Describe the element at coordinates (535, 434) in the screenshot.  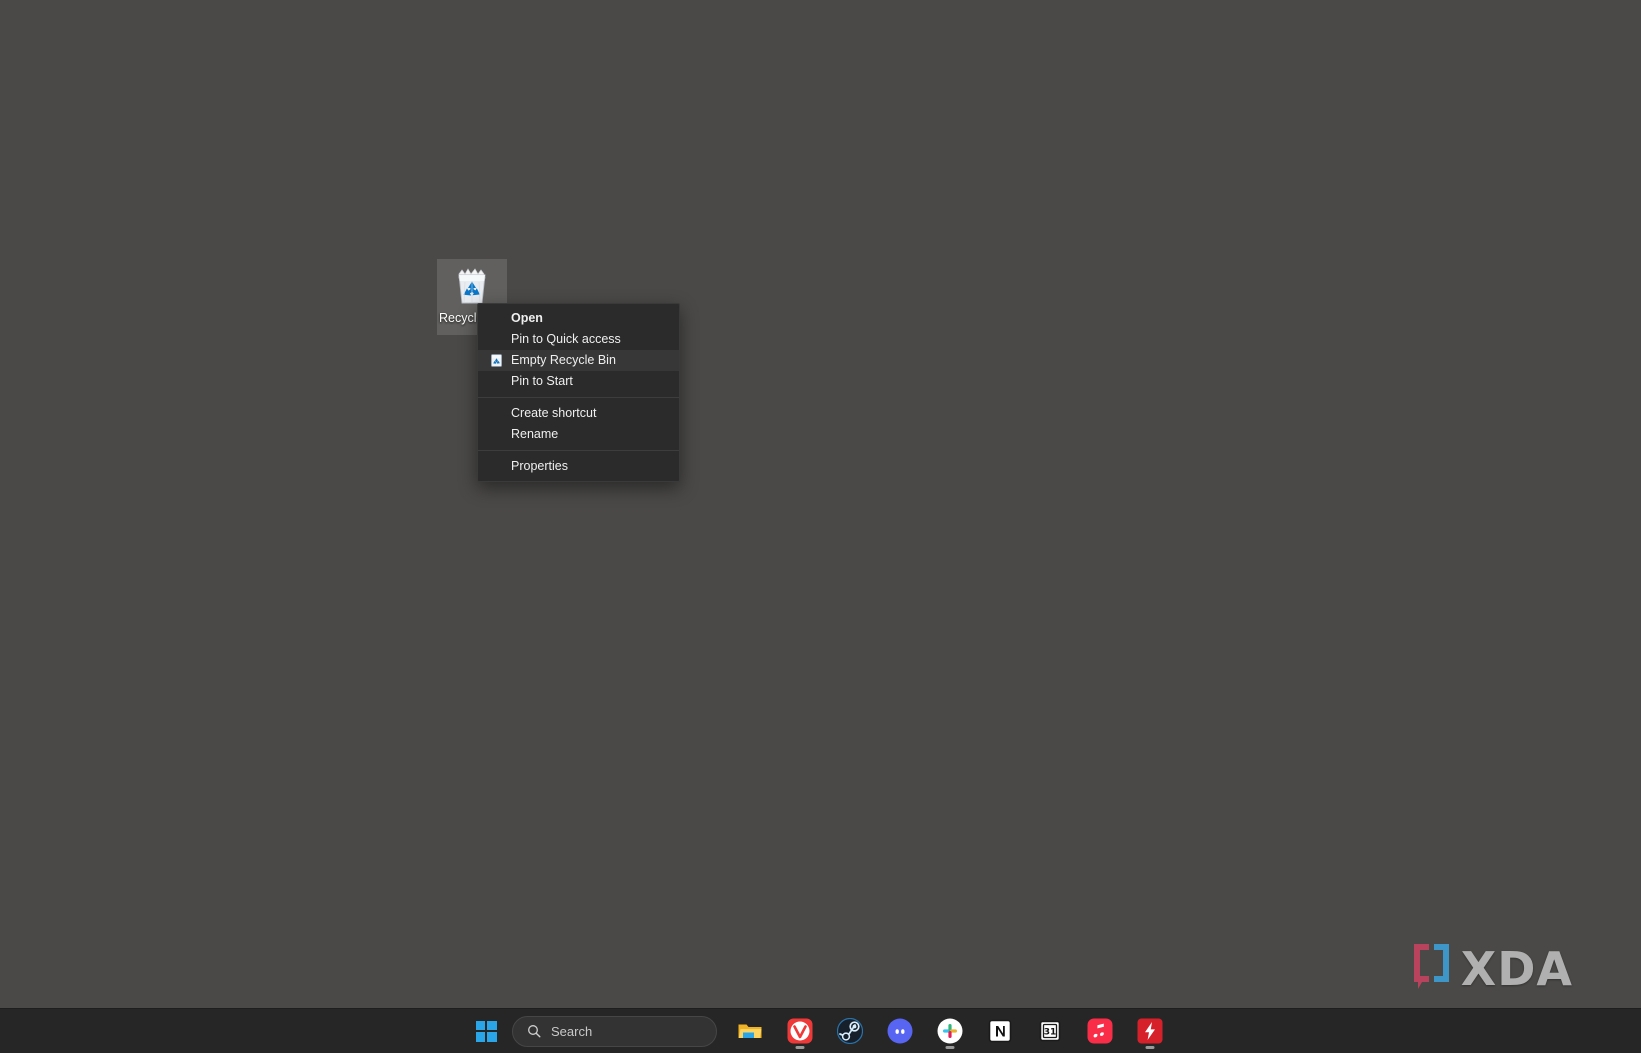
I see `menu-item-label: Rename` at that location.